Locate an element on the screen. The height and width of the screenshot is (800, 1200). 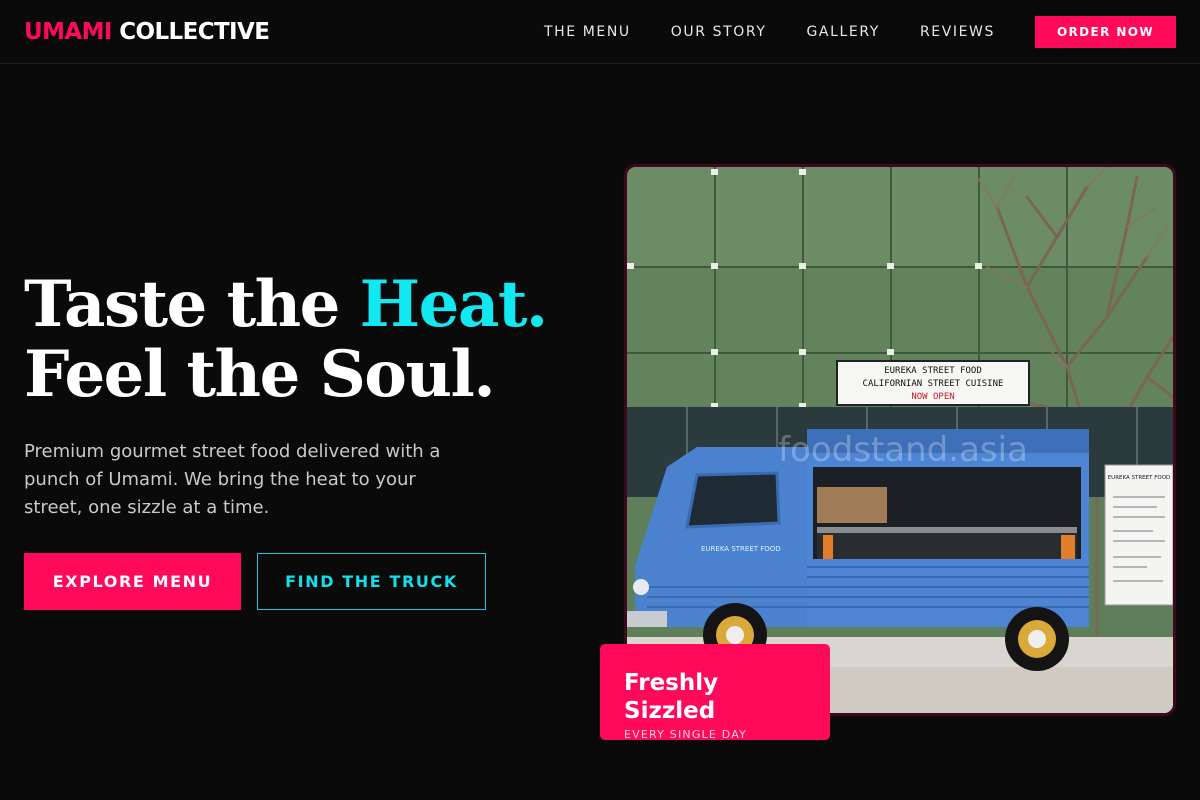
truck-side-text: EUREKA STREET FOOD is located at coordinates (741, 549).